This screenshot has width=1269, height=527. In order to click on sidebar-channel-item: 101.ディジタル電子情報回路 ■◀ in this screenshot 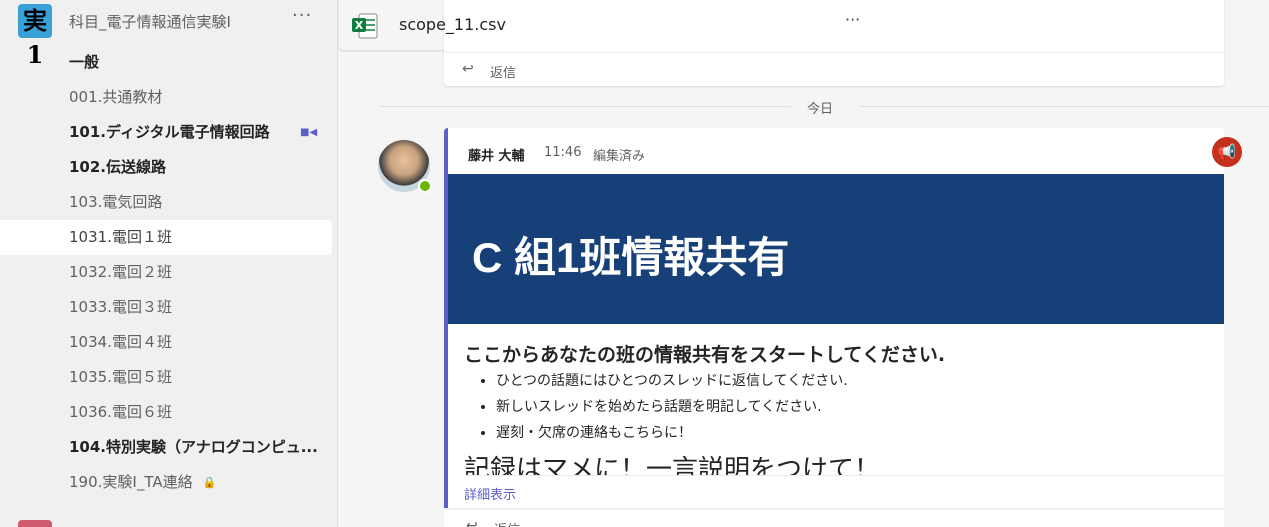, I will do `click(166, 132)`.